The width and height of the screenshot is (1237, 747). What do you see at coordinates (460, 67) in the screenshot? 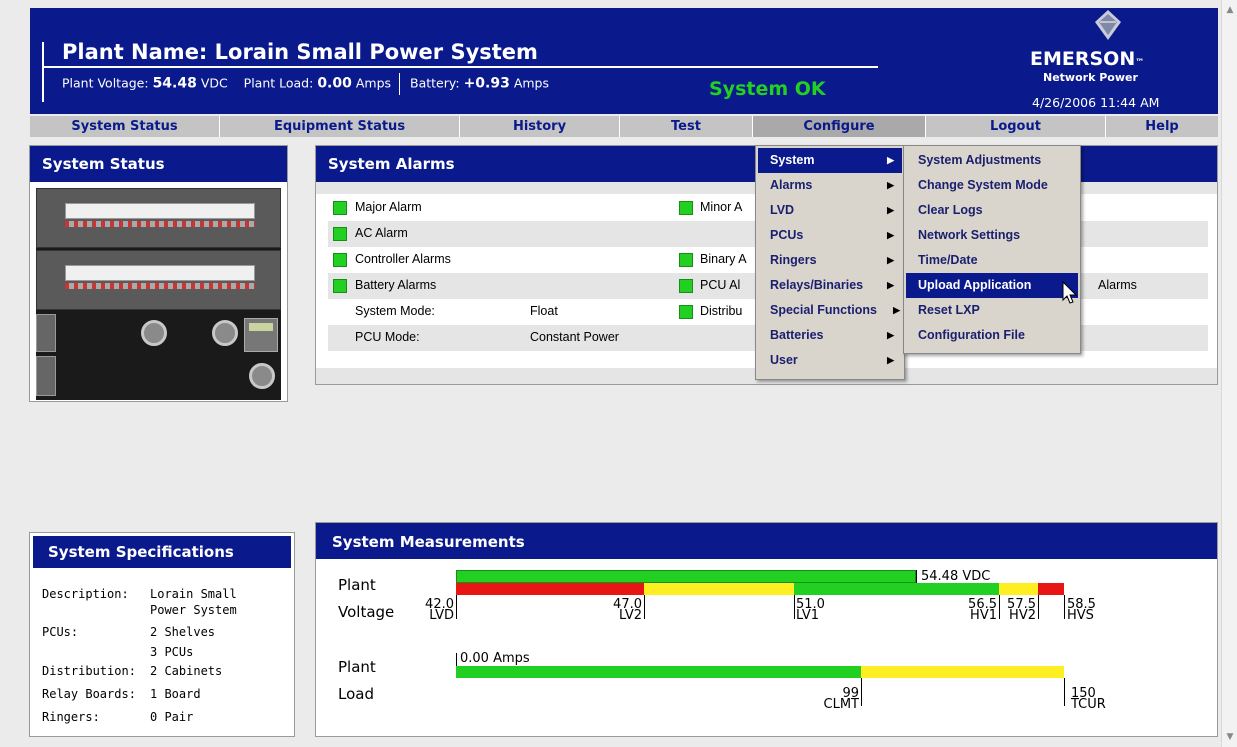
I see `header-rule` at bounding box center [460, 67].